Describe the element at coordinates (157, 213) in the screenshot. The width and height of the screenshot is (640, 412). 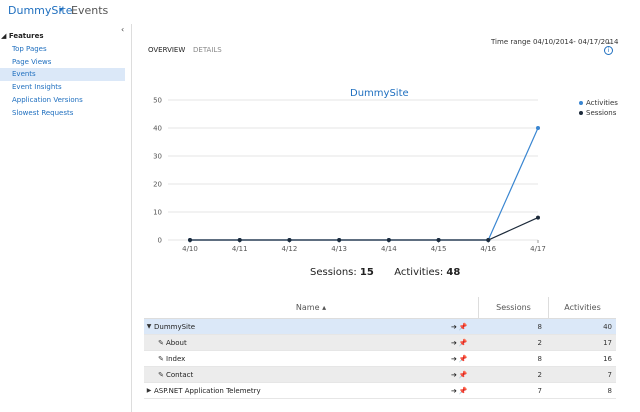
I see `y-tick-label: 10` at that location.